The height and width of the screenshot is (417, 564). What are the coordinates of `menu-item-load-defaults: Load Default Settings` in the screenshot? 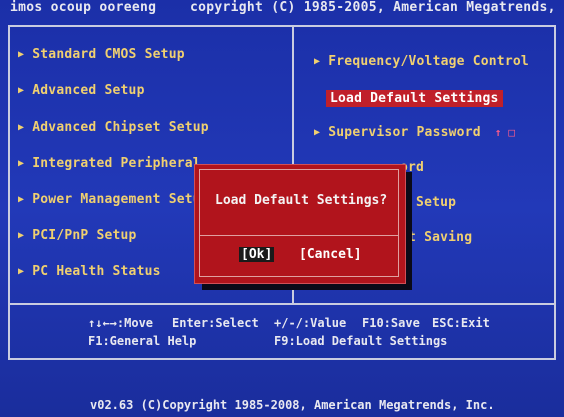 It's located at (414, 98).